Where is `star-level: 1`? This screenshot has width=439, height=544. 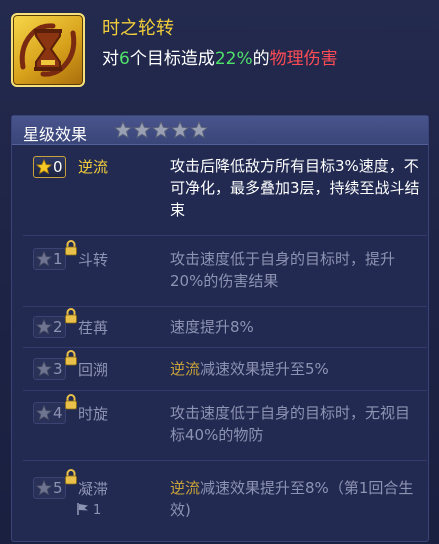
star-level: 1 is located at coordinates (58, 259).